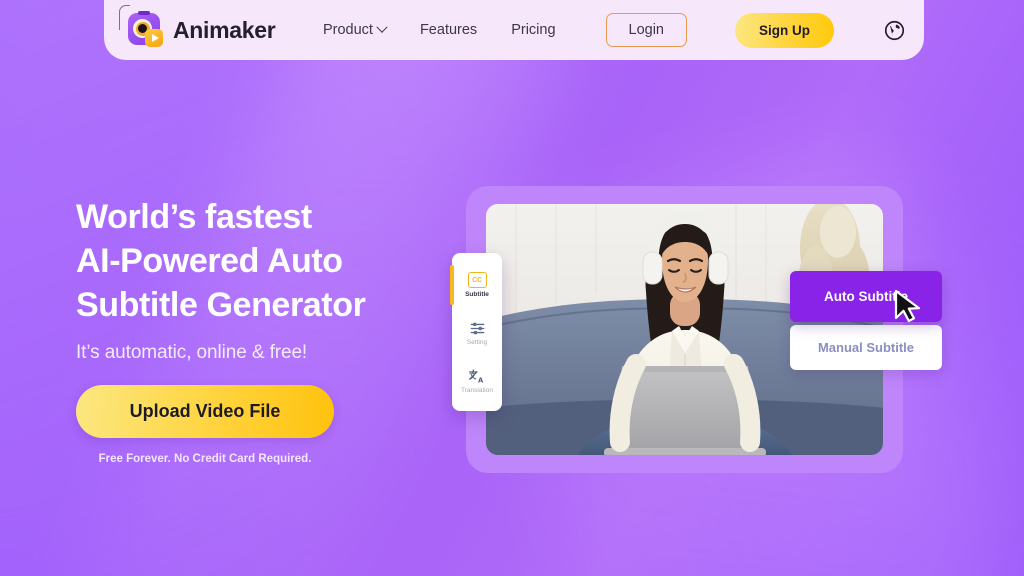 This screenshot has height=576, width=1024. I want to click on auto-subtitle-button: Auto Subtitle, so click(866, 296).